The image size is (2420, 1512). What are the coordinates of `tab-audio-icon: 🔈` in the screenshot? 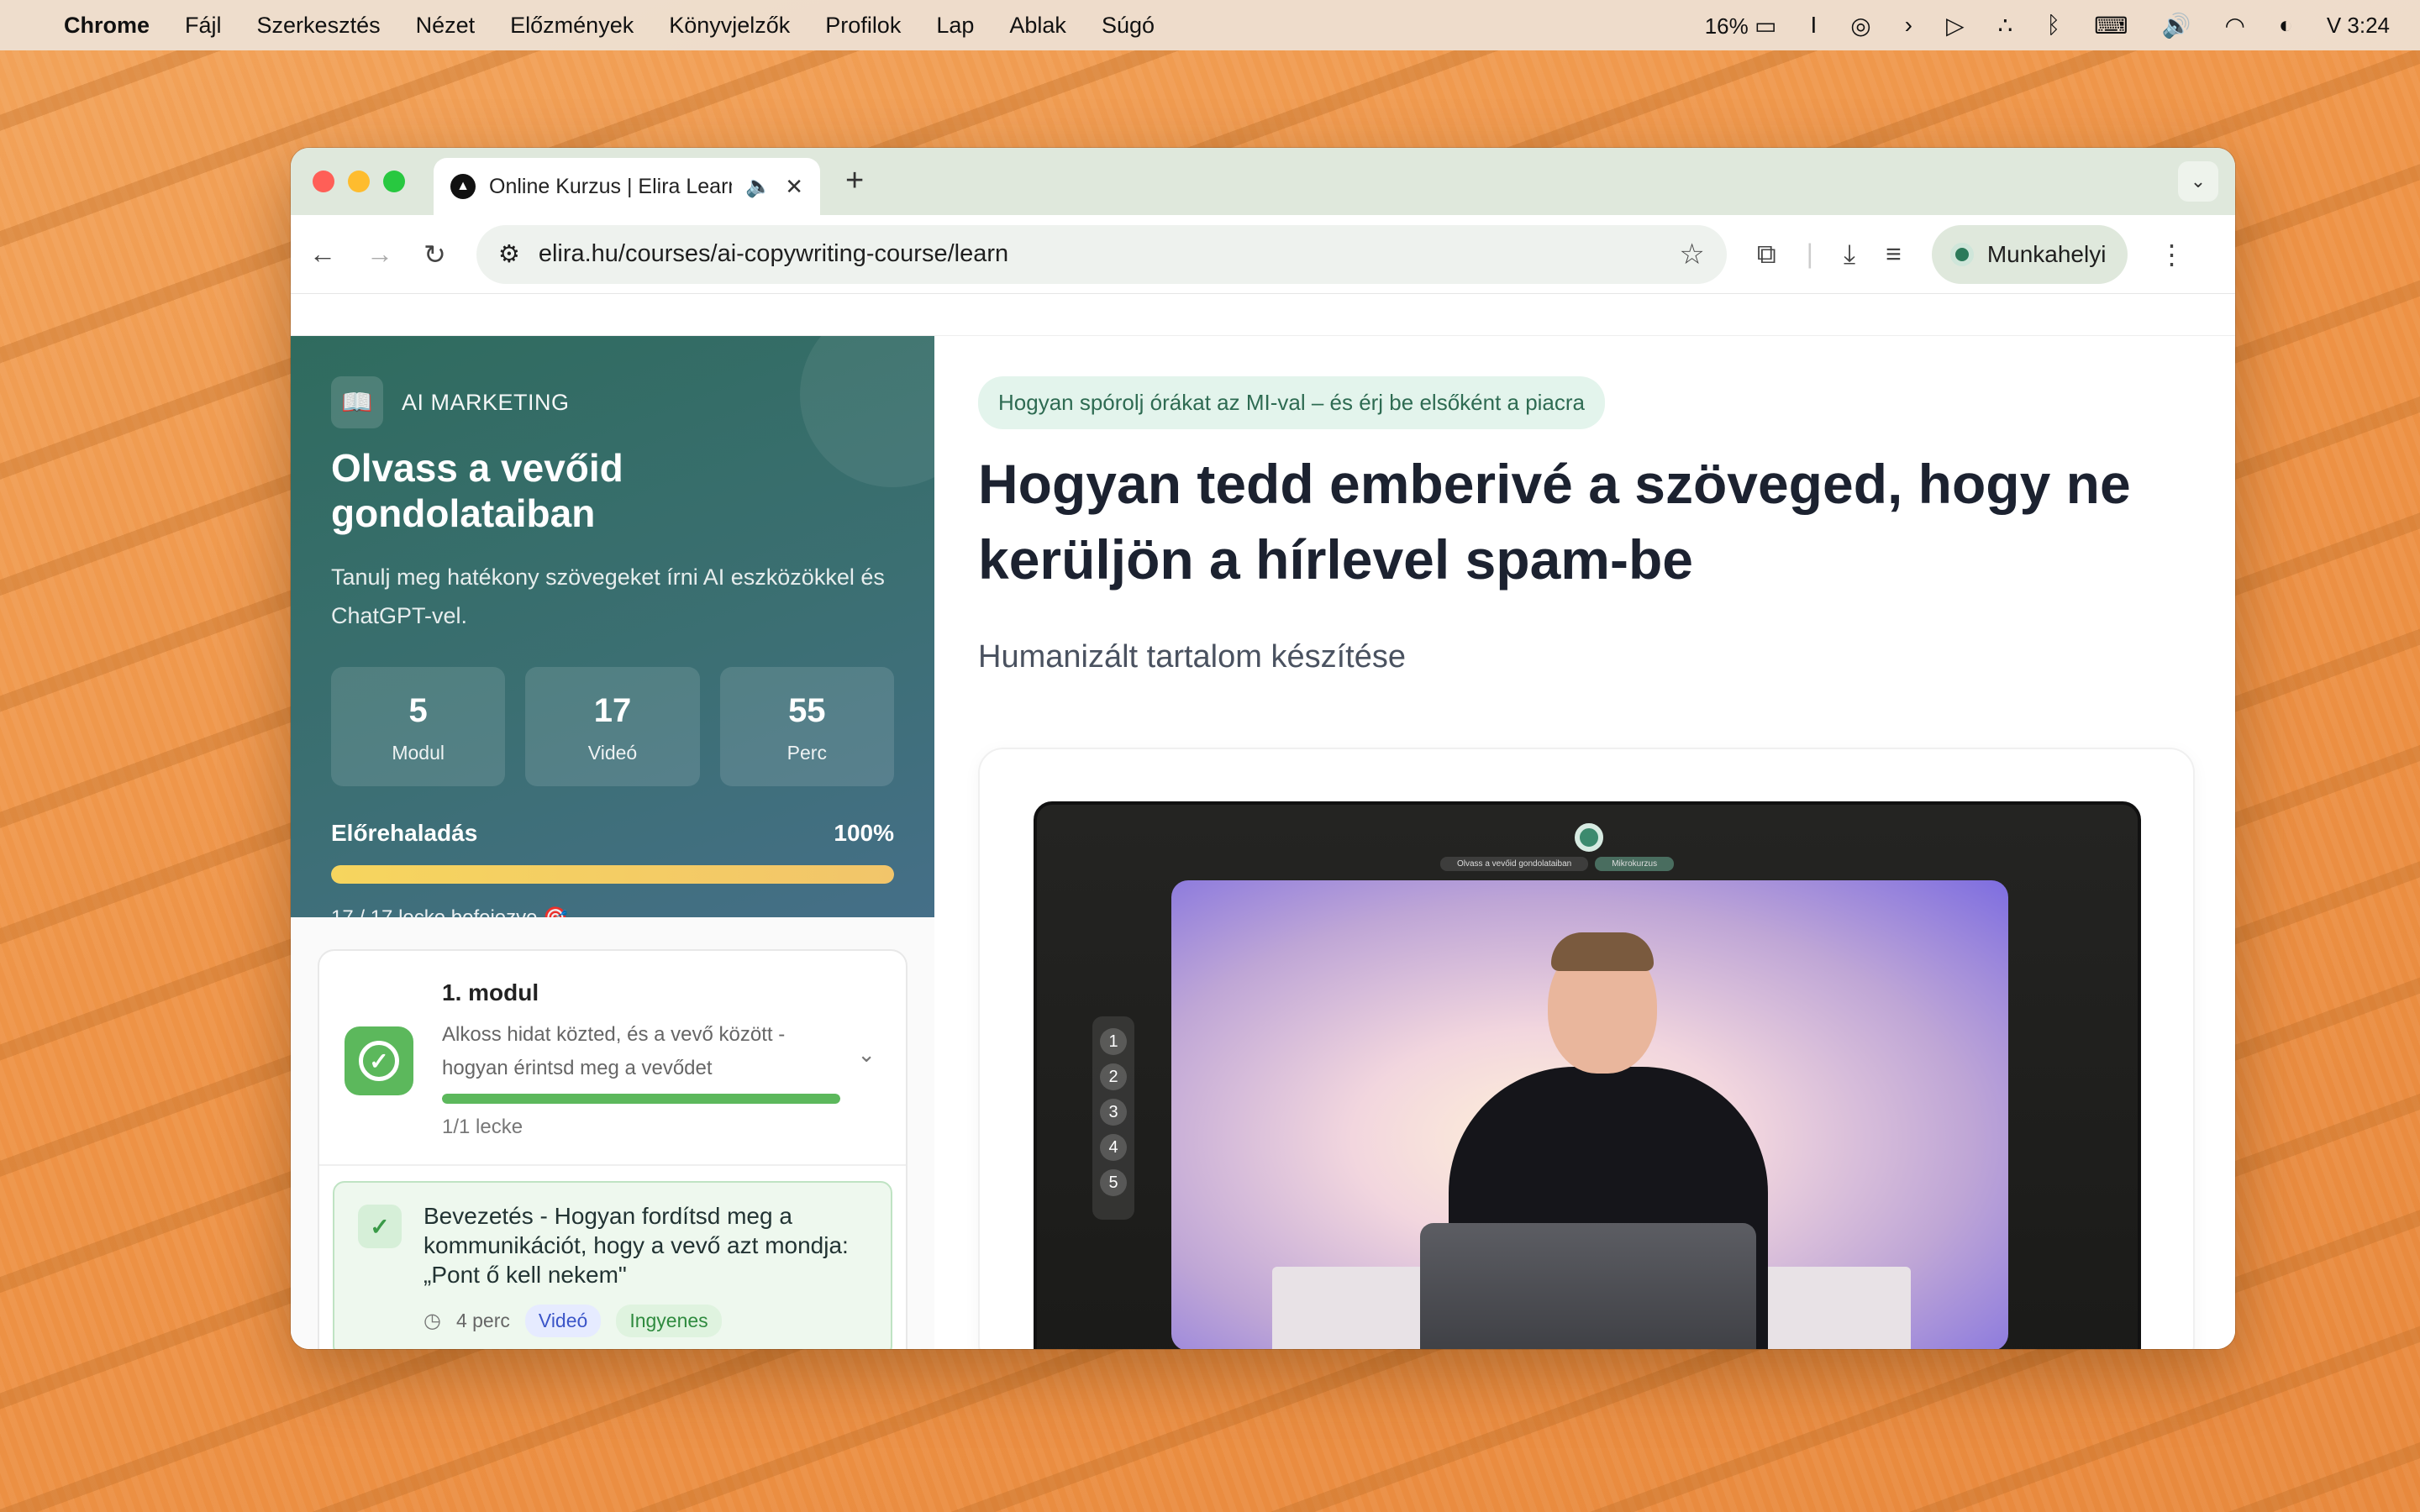 It's located at (758, 187).